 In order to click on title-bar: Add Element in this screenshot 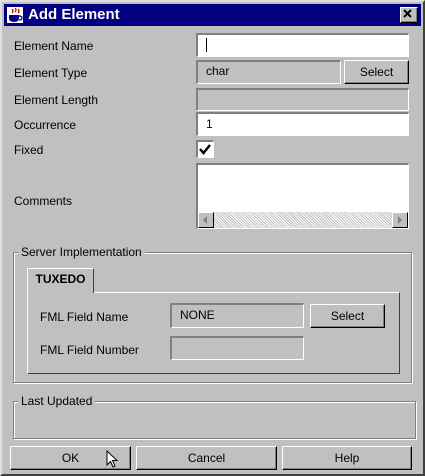, I will do `click(212, 15)`.